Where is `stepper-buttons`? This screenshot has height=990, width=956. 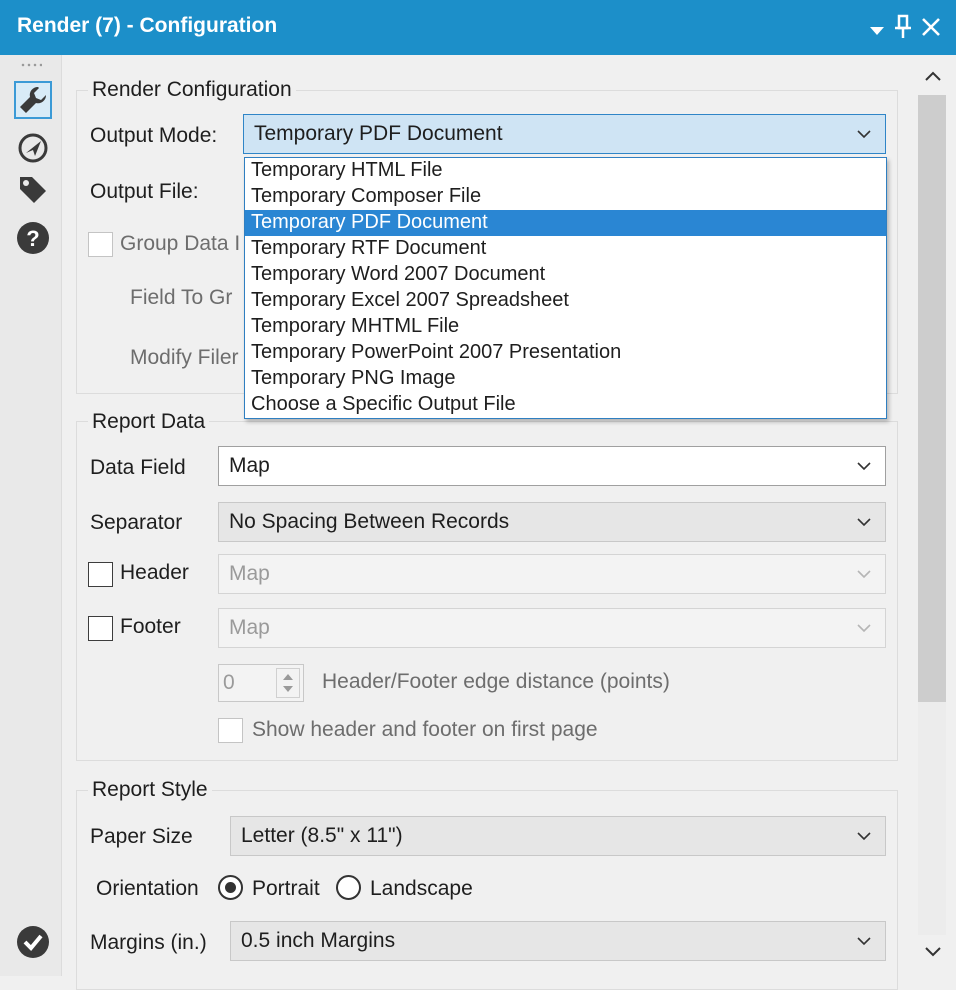 stepper-buttons is located at coordinates (288, 683).